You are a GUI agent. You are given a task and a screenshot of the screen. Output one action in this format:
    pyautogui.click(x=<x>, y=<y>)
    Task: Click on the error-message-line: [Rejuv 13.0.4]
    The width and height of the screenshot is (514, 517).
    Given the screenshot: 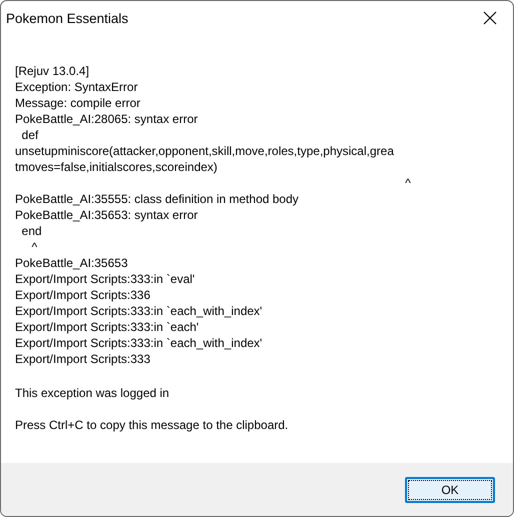 What is the action you would take?
    pyautogui.click(x=52, y=71)
    